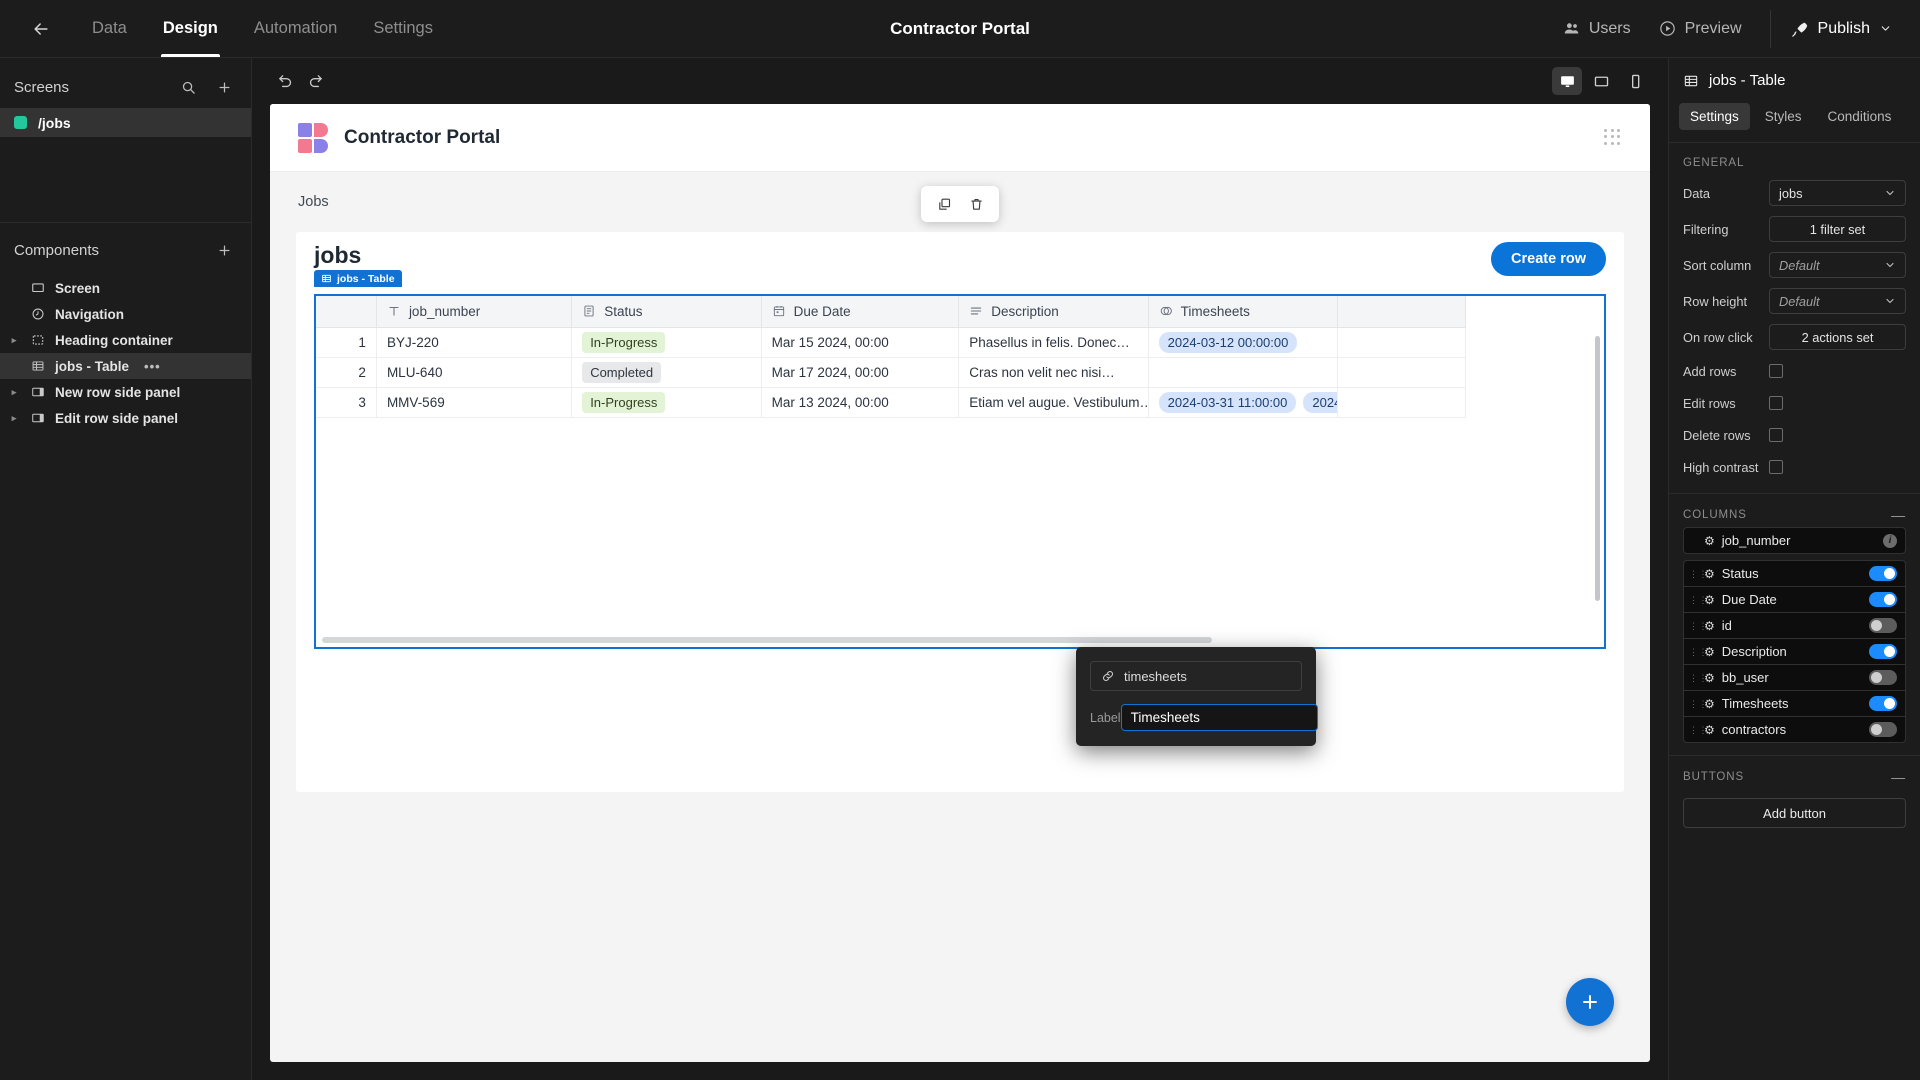 The image size is (1920, 1080). What do you see at coordinates (295, 28) in the screenshot?
I see `tab-automation: Automation` at bounding box center [295, 28].